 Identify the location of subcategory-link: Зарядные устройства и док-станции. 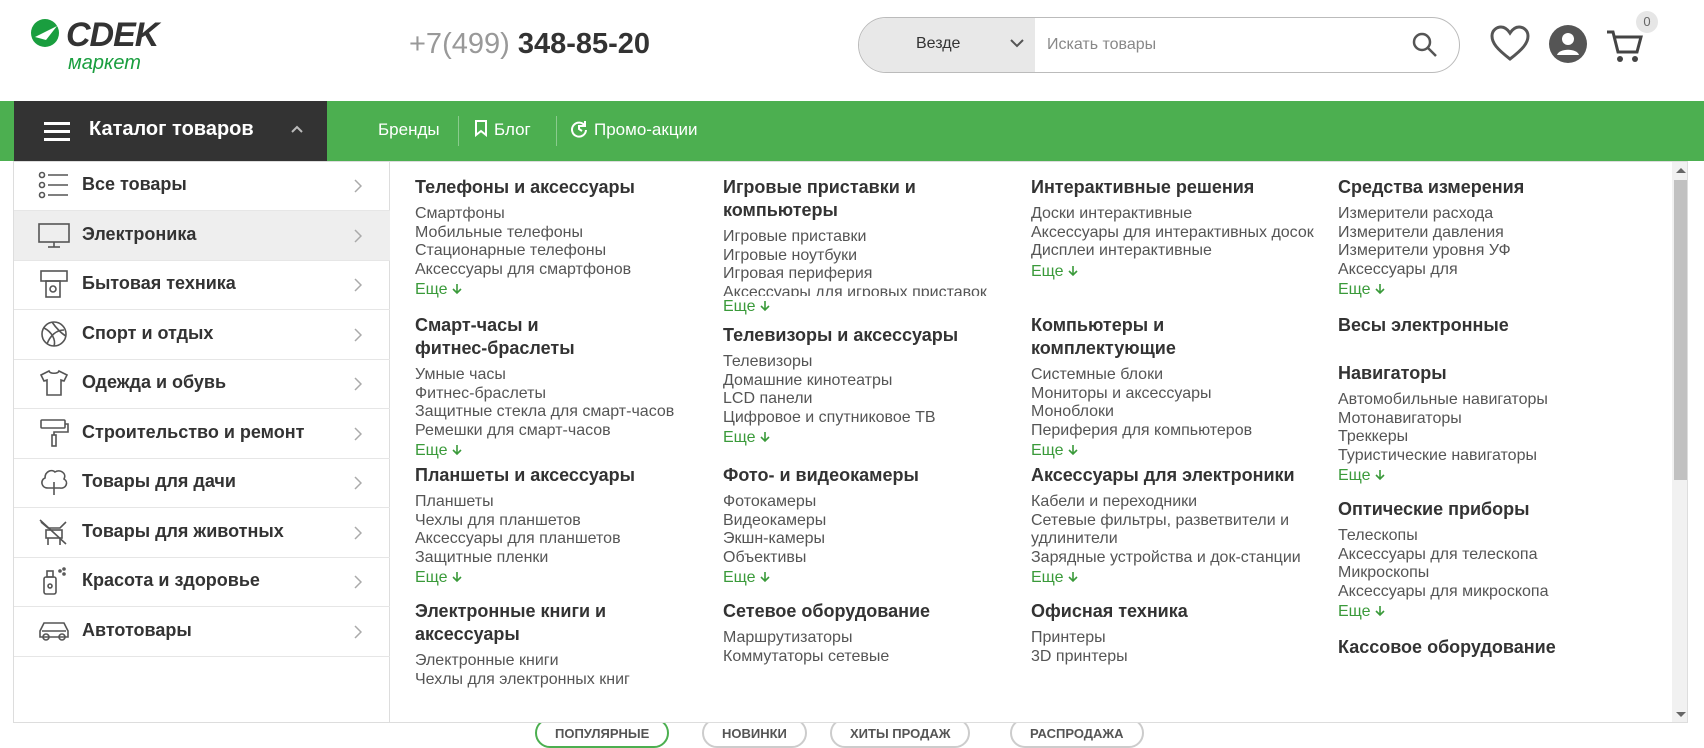
(1176, 558).